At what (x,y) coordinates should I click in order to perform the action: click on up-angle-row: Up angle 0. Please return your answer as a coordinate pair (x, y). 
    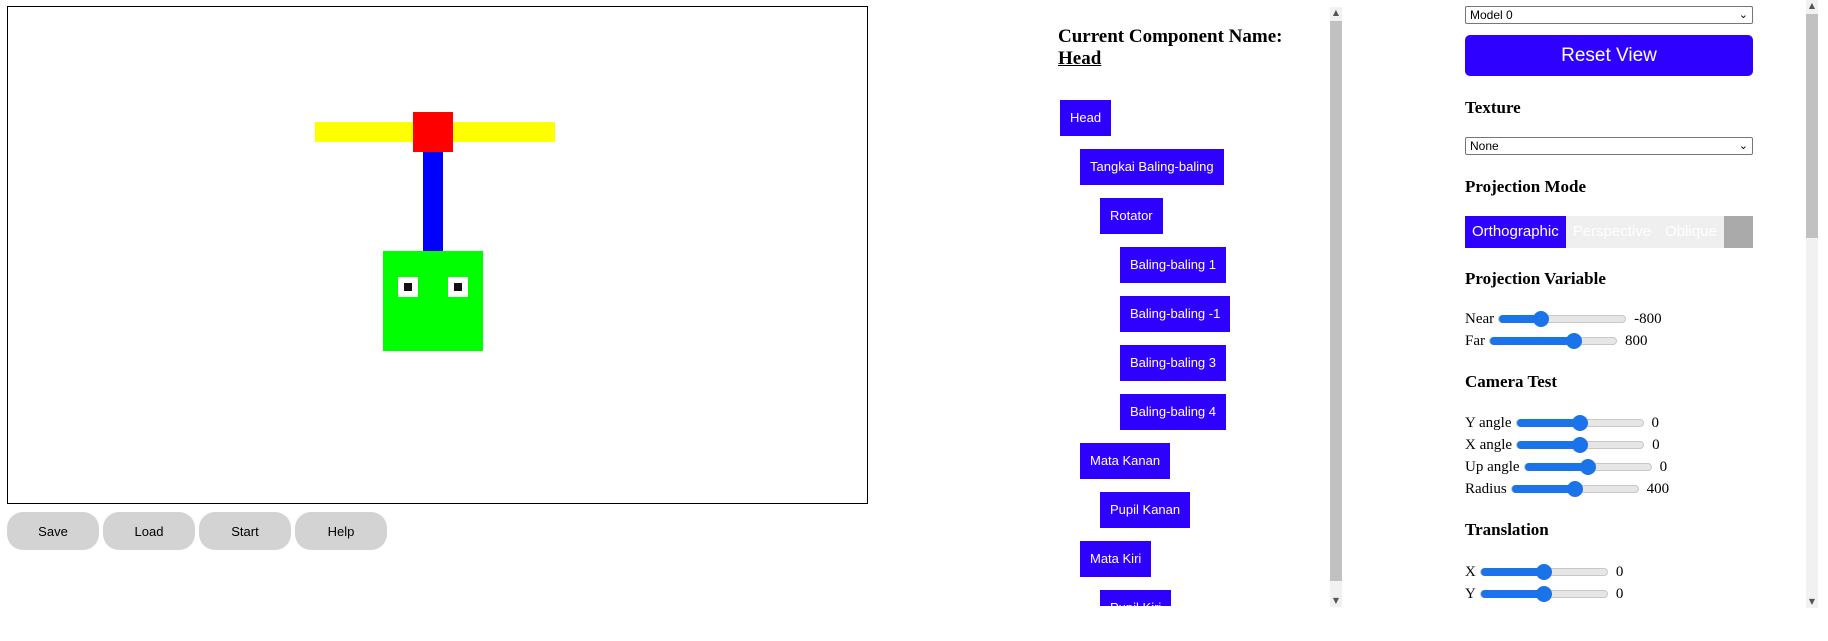
    Looking at the image, I should click on (1566, 467).